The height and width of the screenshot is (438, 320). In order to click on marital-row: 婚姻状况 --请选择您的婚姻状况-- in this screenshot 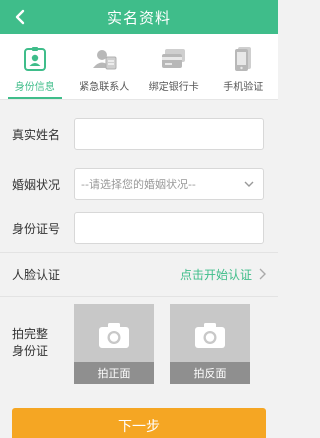, I will do `click(139, 184)`.